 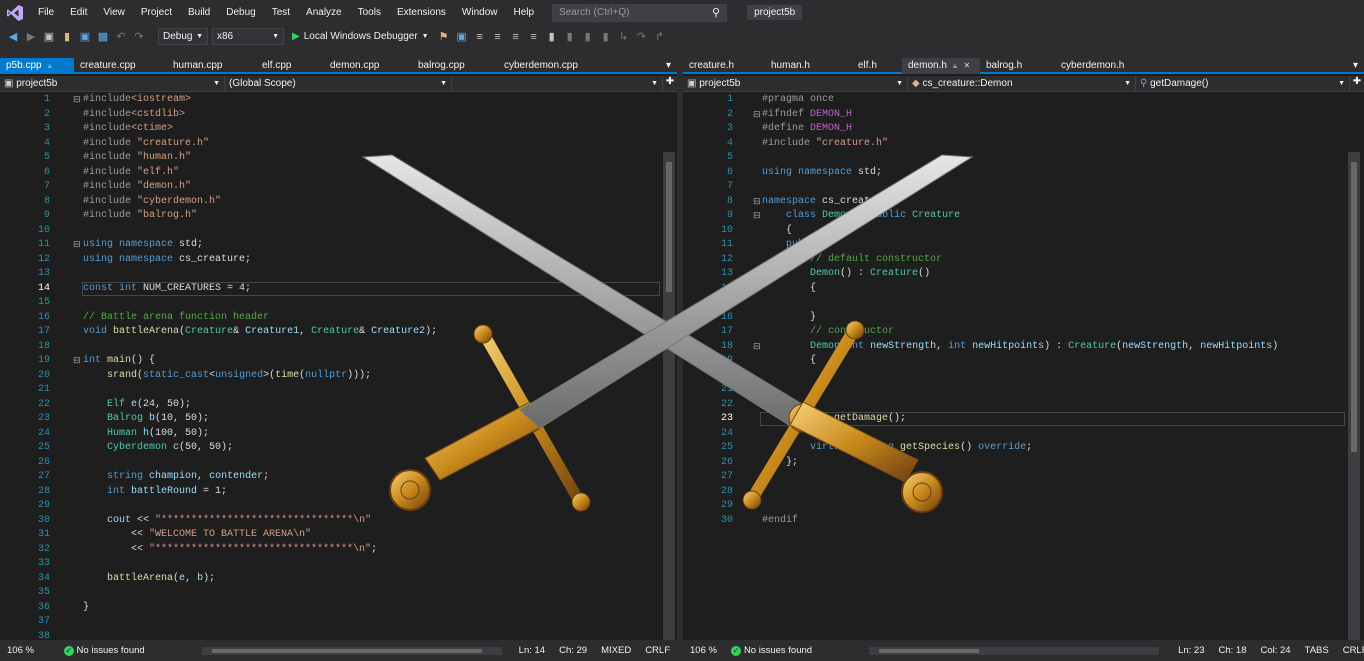 What do you see at coordinates (822, 418) in the screenshot?
I see `code-token: int` at bounding box center [822, 418].